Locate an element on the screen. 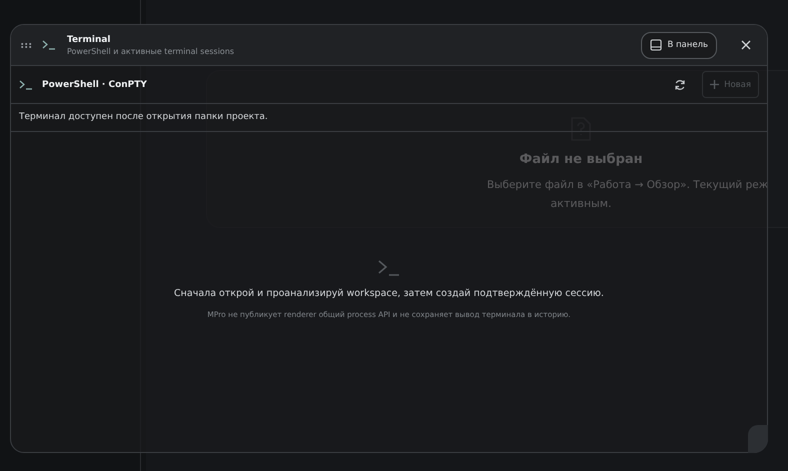 Image resolution: width=788 pixels, height=471 pixels. empty-title: Файл не выбран is located at coordinates (581, 159).